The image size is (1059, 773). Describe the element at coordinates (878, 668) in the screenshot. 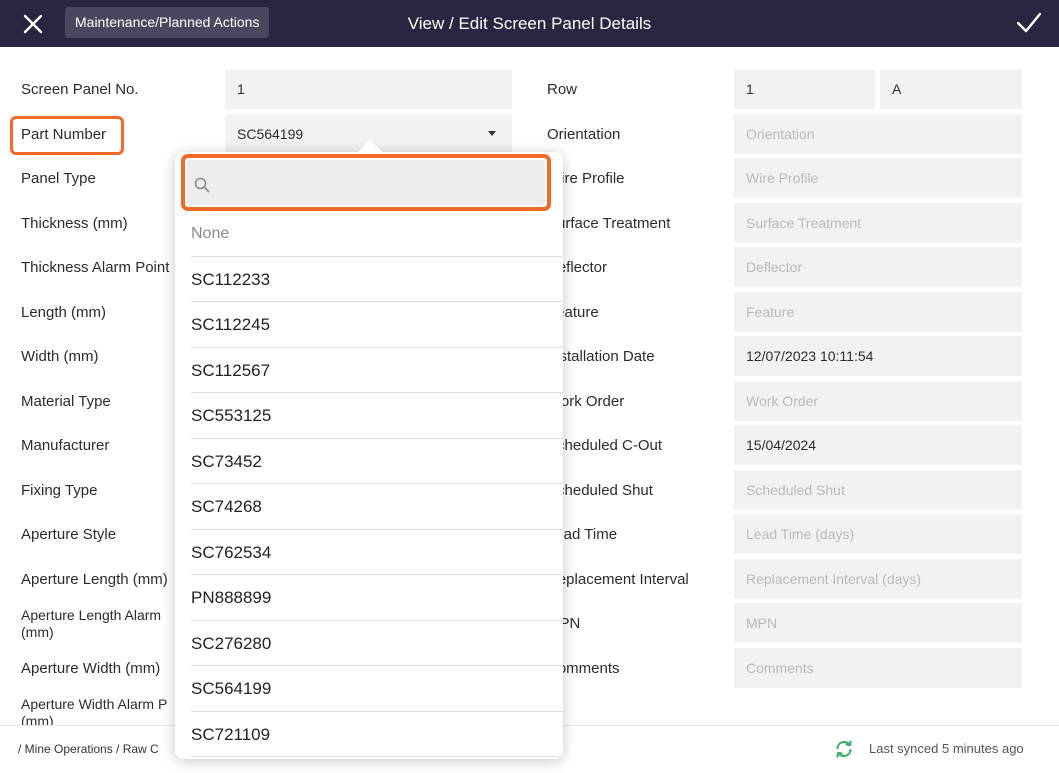

I see `comments-field: Comments` at that location.